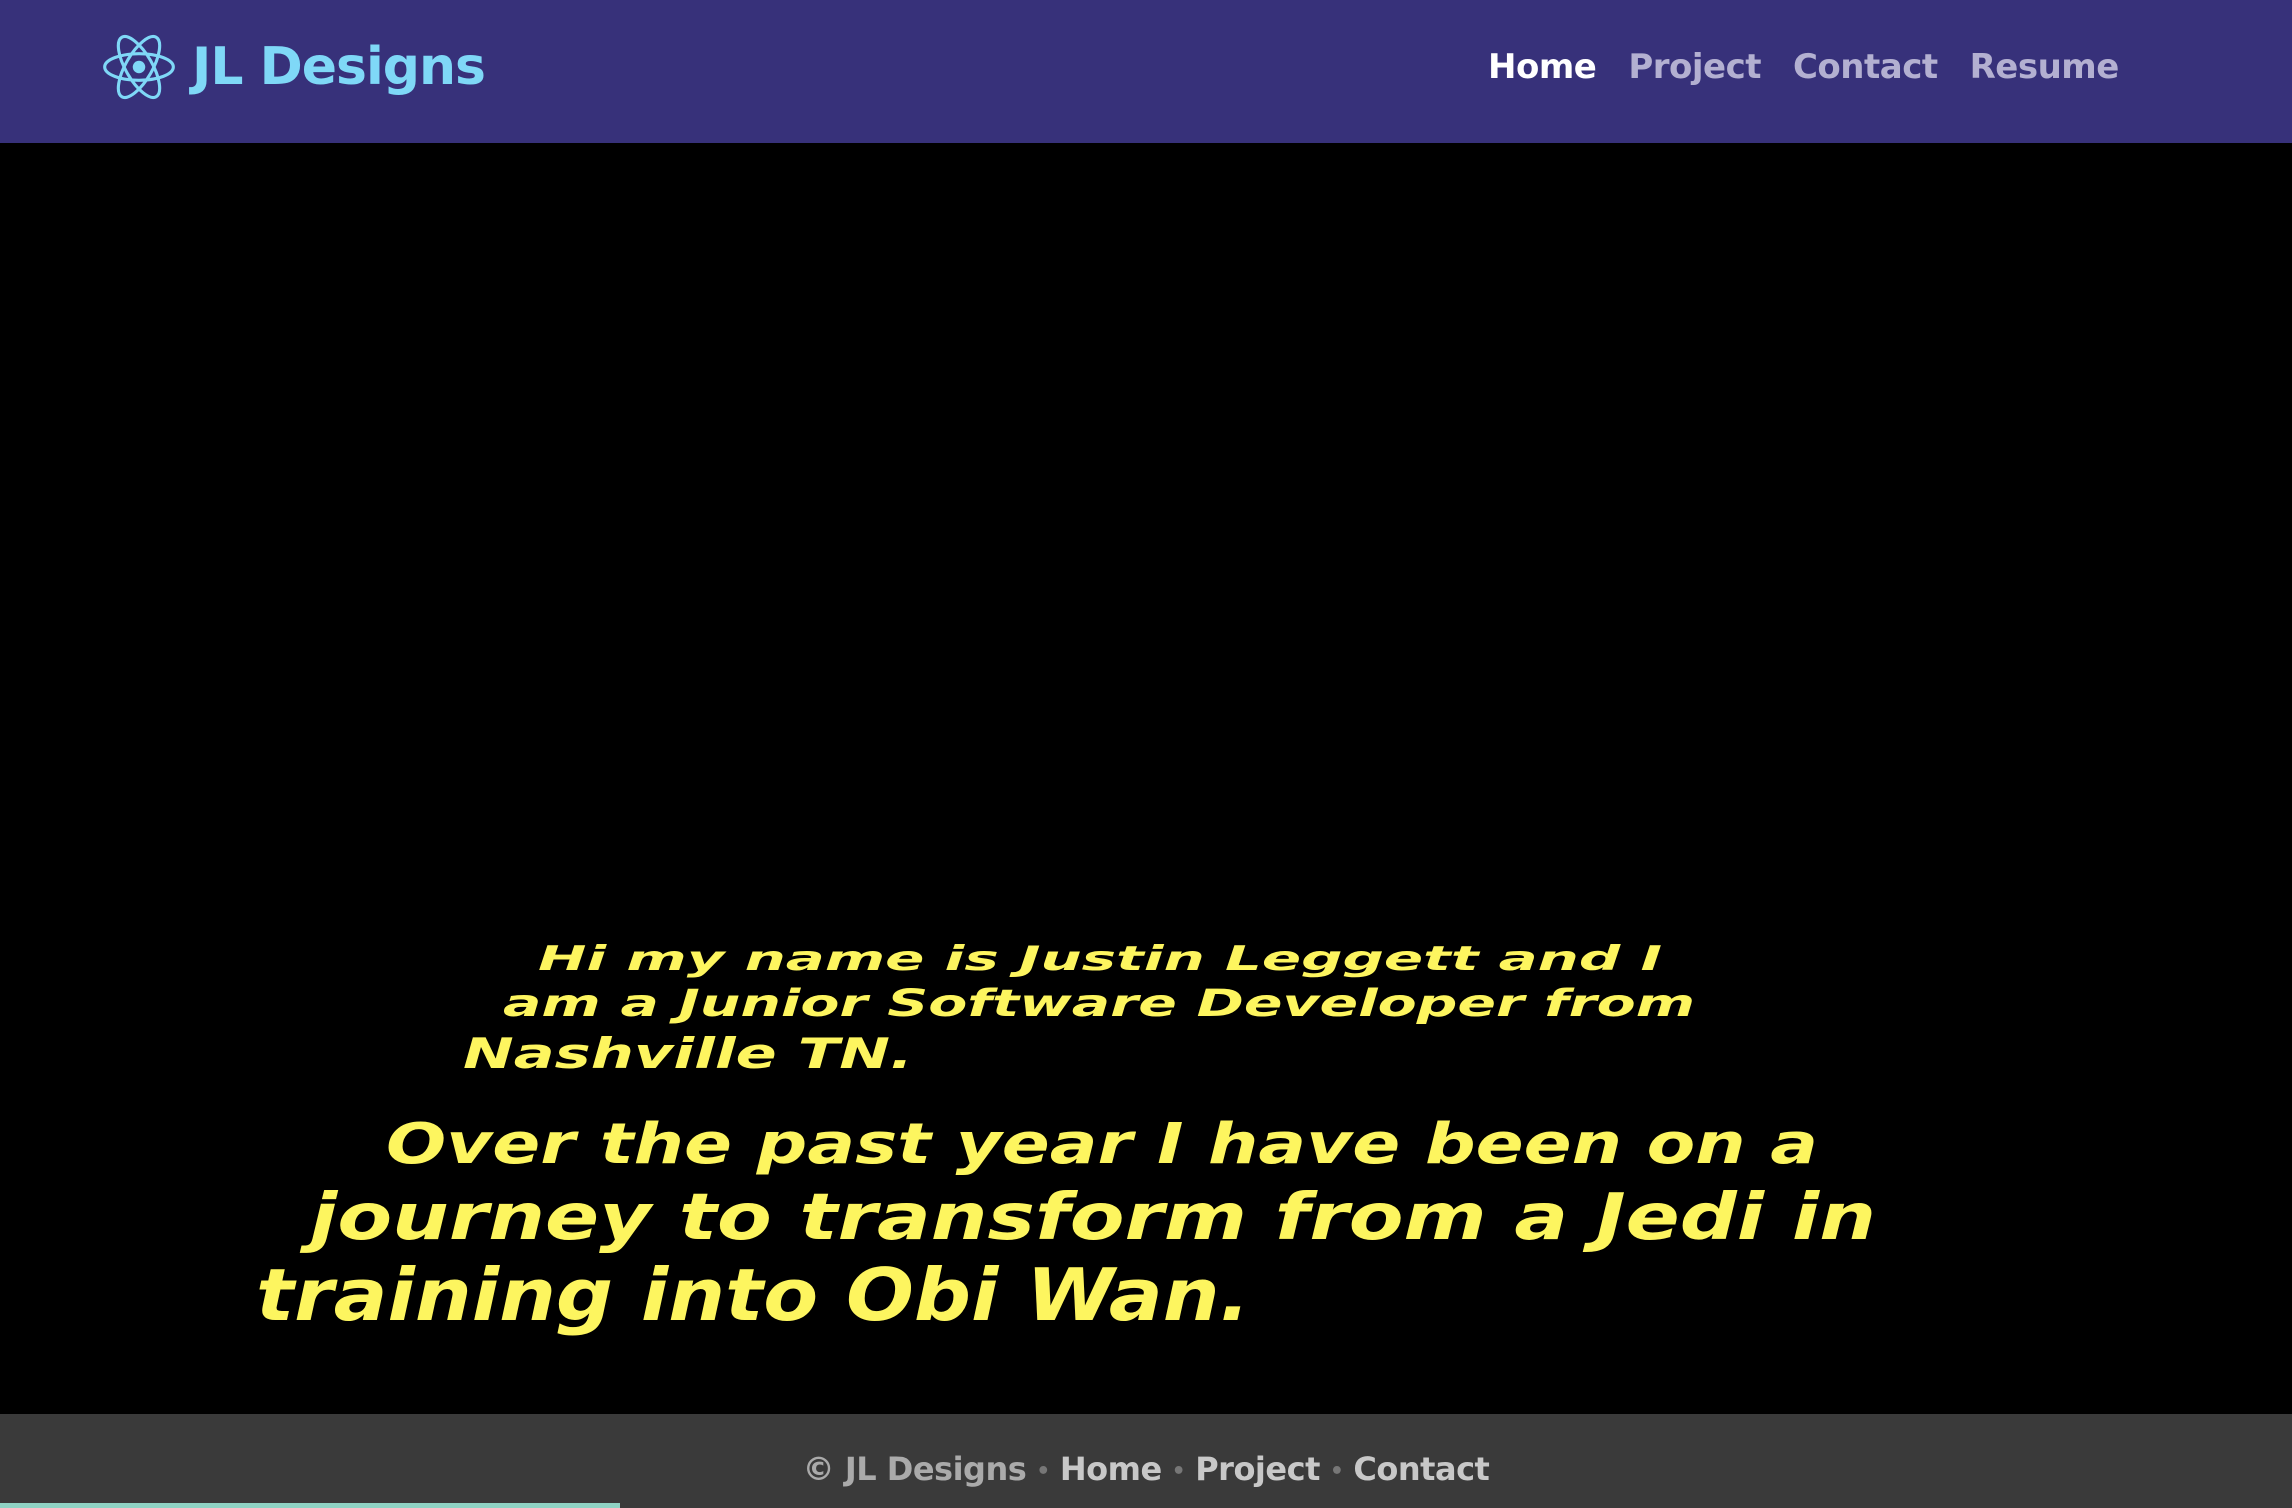  I want to click on footer-link-project: Project, so click(1257, 1469).